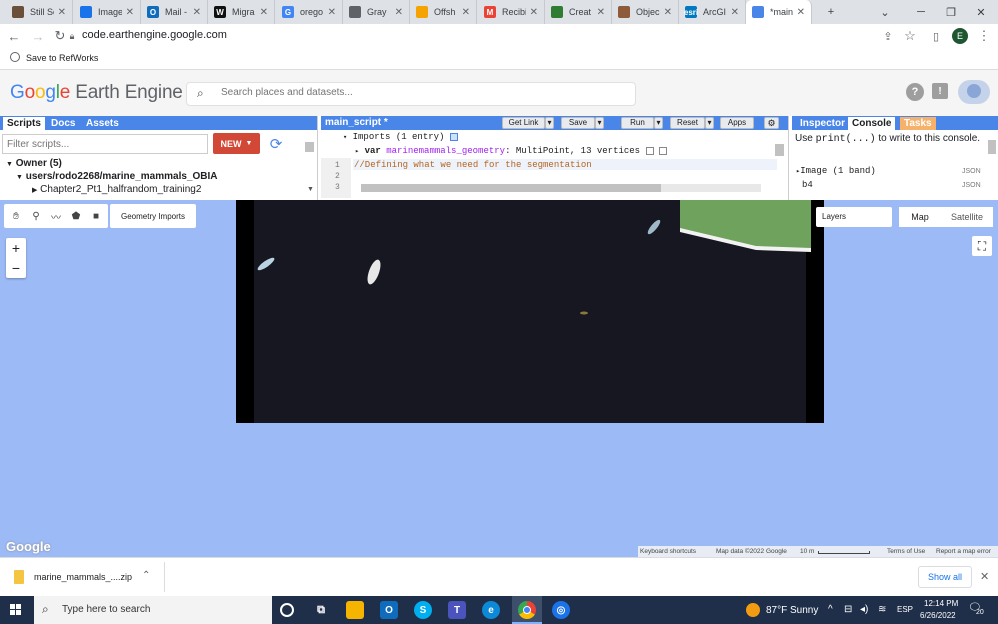 This screenshot has width=998, height=624. Describe the element at coordinates (423, 610) in the screenshot. I see `skype-icon: S` at that location.